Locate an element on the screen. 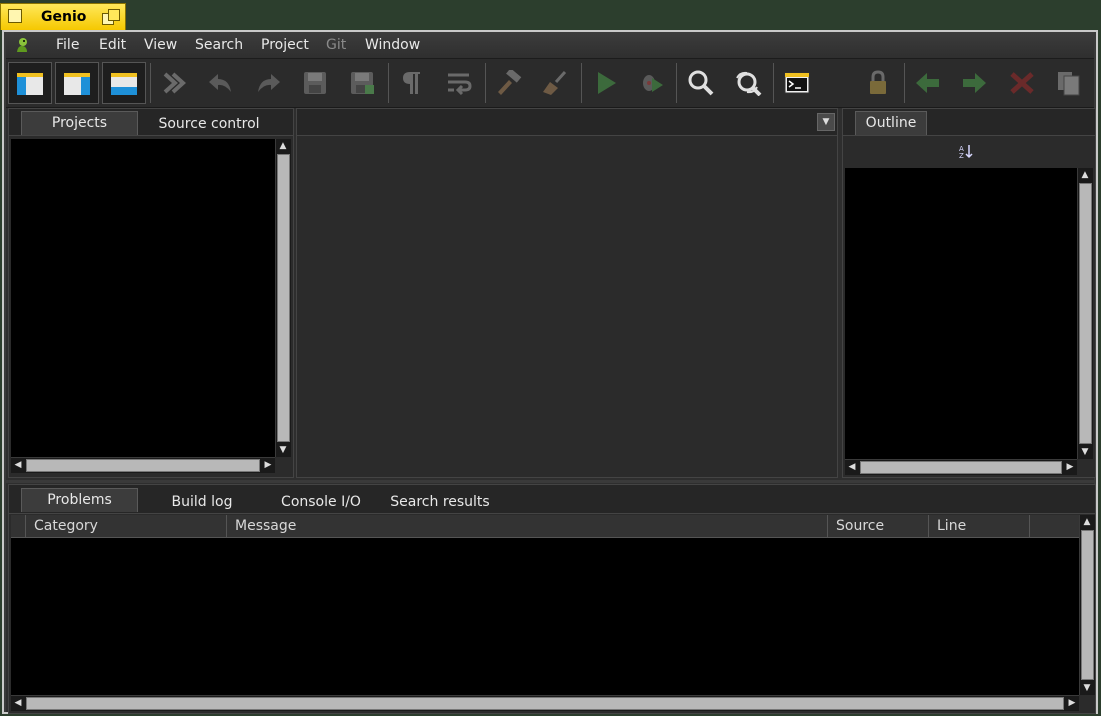 This screenshot has width=1101, height=716. genio-logo-icon is located at coordinates (22, 45).